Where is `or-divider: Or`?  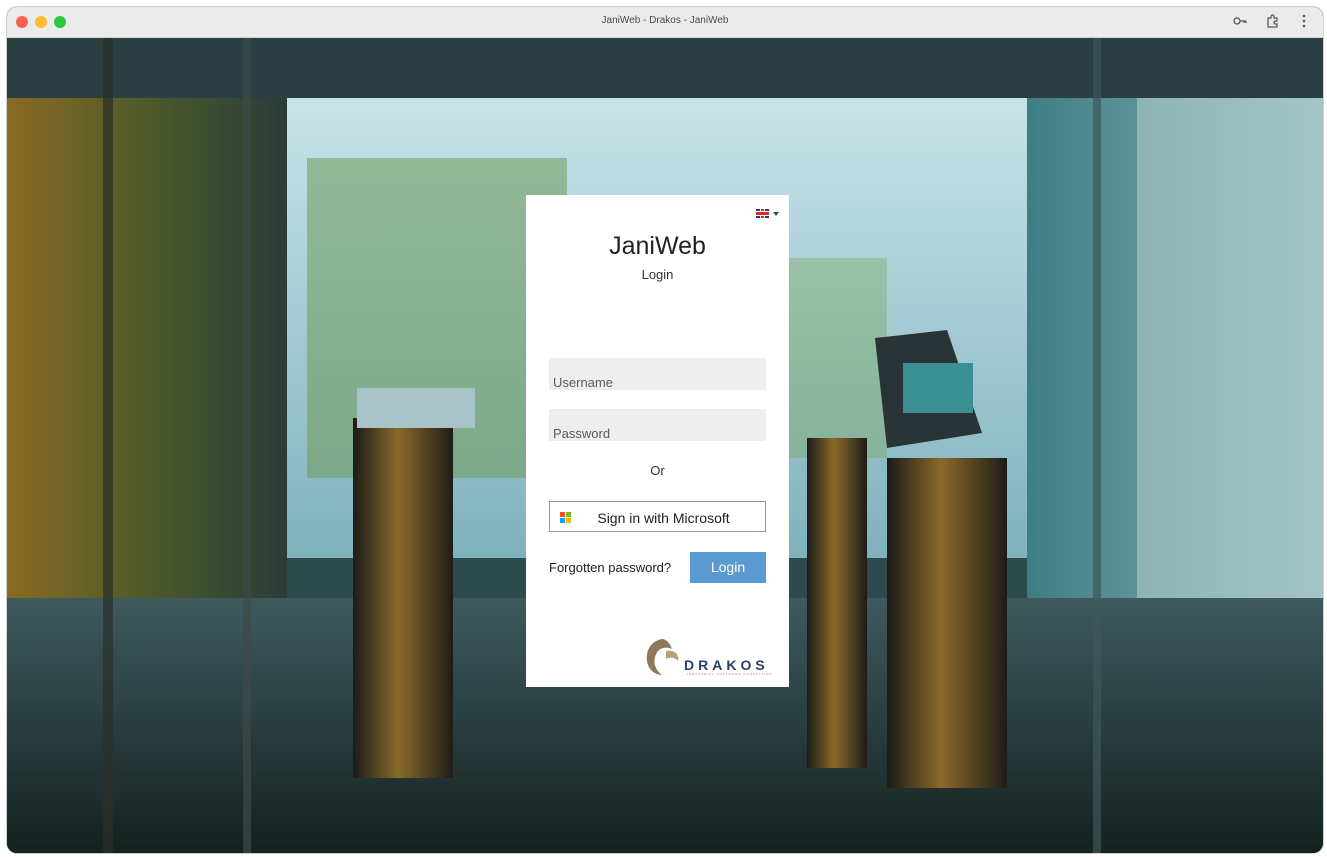 or-divider: Or is located at coordinates (657, 470).